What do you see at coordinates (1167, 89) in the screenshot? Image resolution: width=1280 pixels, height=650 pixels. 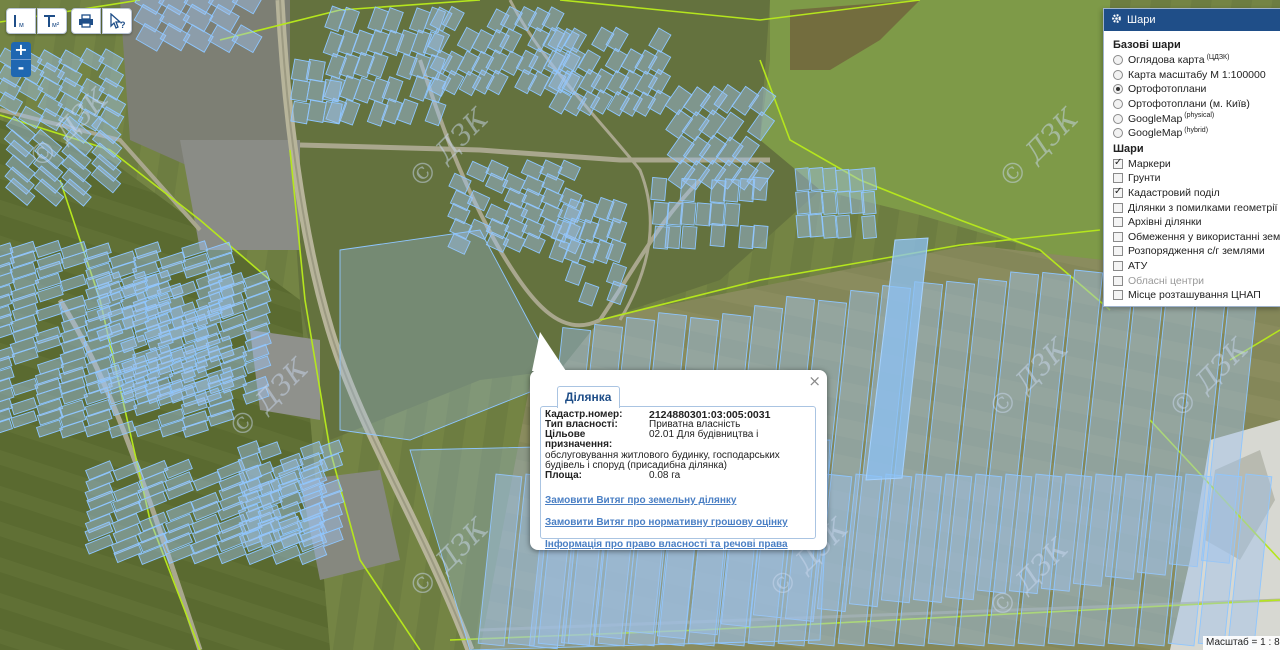 I see `base-layer-label: Ортофотоплани` at bounding box center [1167, 89].